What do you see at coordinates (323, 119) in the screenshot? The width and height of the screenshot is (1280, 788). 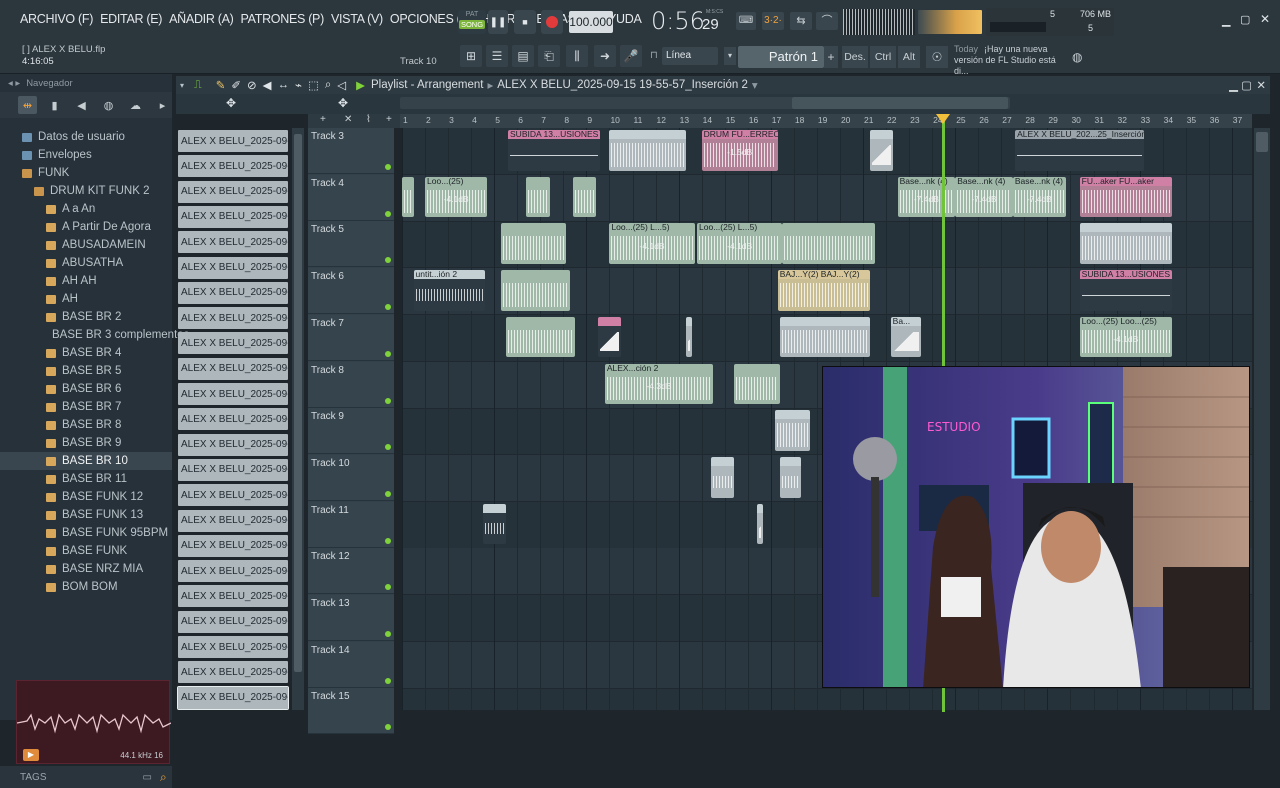 I see `add-track-icon: +` at bounding box center [323, 119].